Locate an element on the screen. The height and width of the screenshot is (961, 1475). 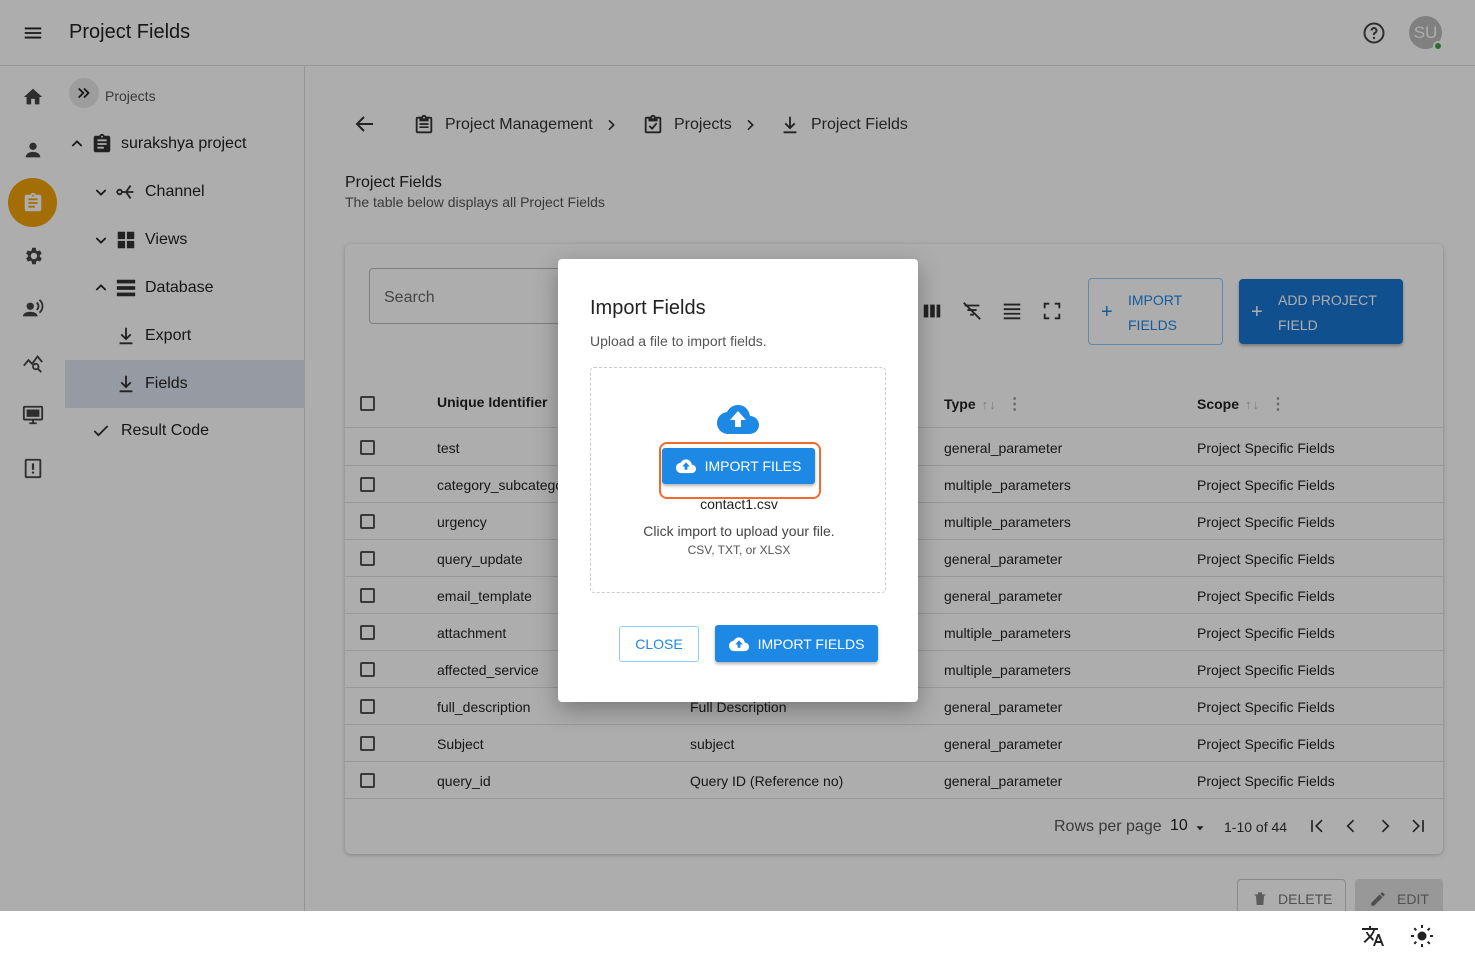
import-fields-label: IMPORT FIELDS is located at coordinates (811, 643).